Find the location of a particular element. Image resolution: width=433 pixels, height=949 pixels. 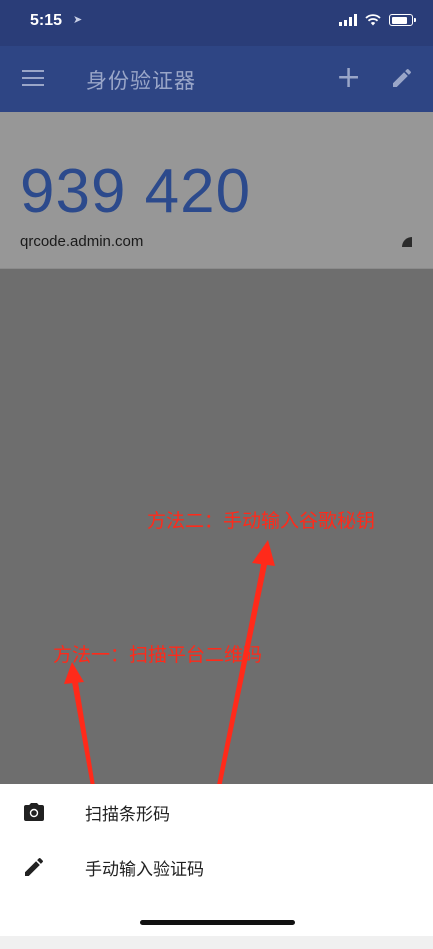

manual-entry-label: 手动输入验证码 is located at coordinates (144, 870).